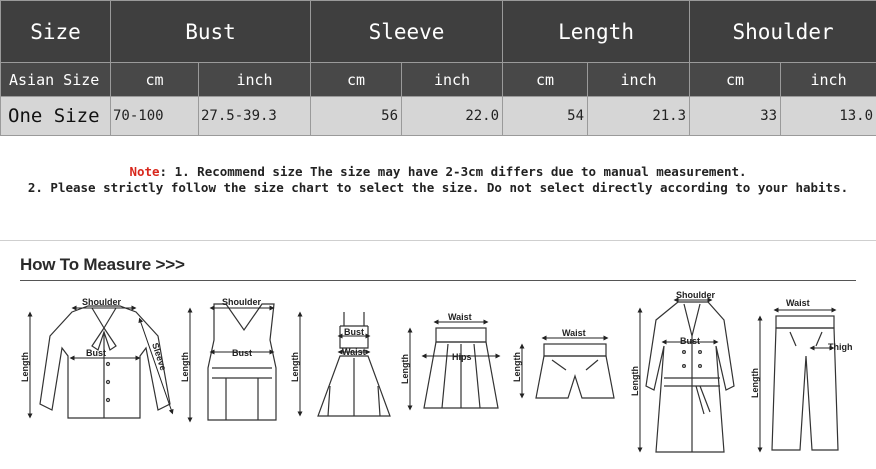  I want to click on label-hips: Hips, so click(462, 357).